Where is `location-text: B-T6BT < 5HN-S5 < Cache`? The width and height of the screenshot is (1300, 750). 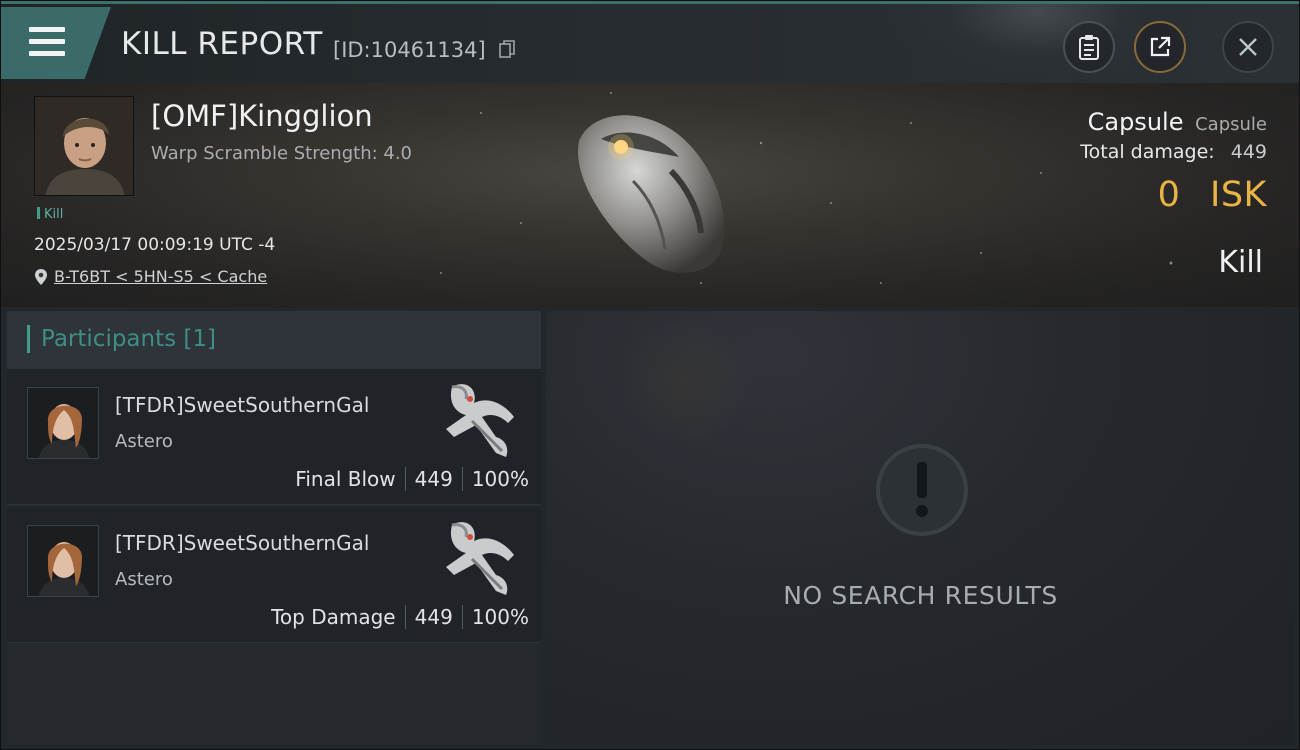
location-text: B-T6BT < 5HN-S5 < Cache is located at coordinates (161, 276).